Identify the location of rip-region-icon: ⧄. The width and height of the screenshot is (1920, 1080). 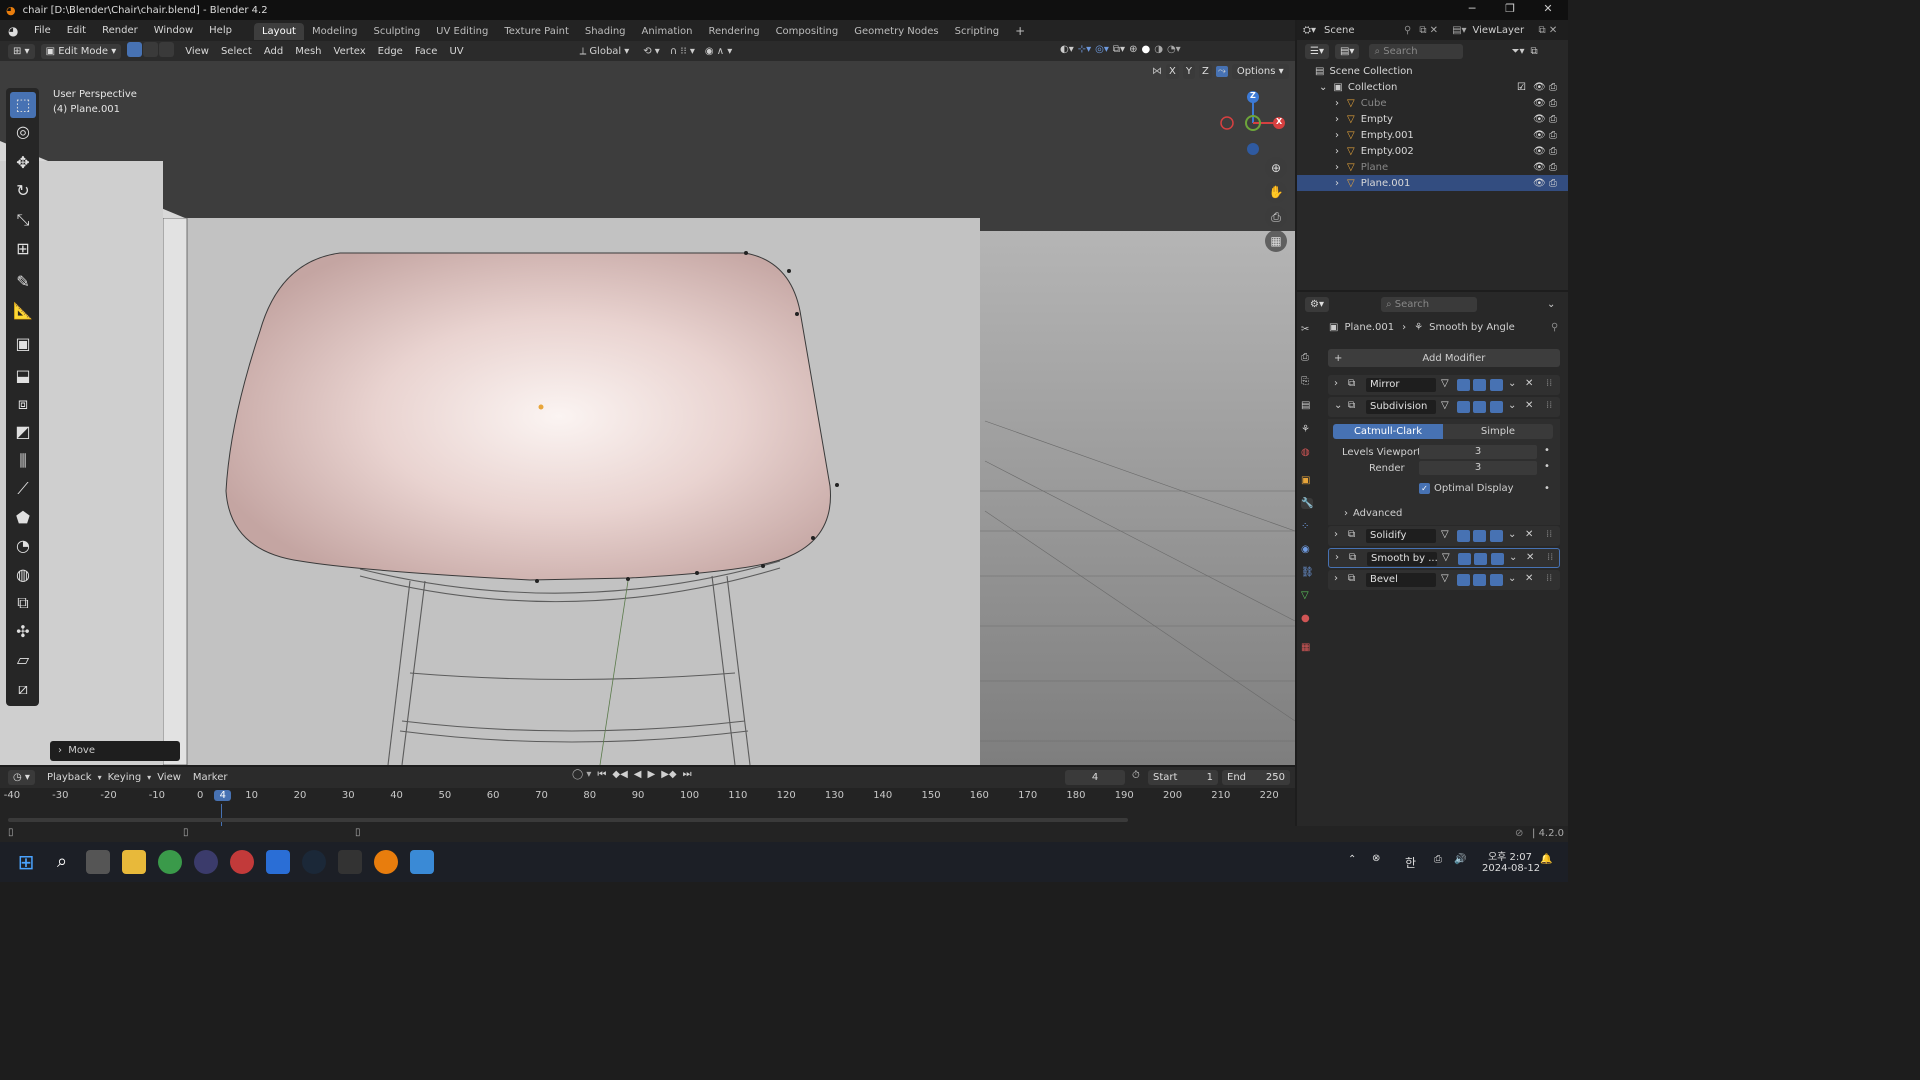
(23, 689).